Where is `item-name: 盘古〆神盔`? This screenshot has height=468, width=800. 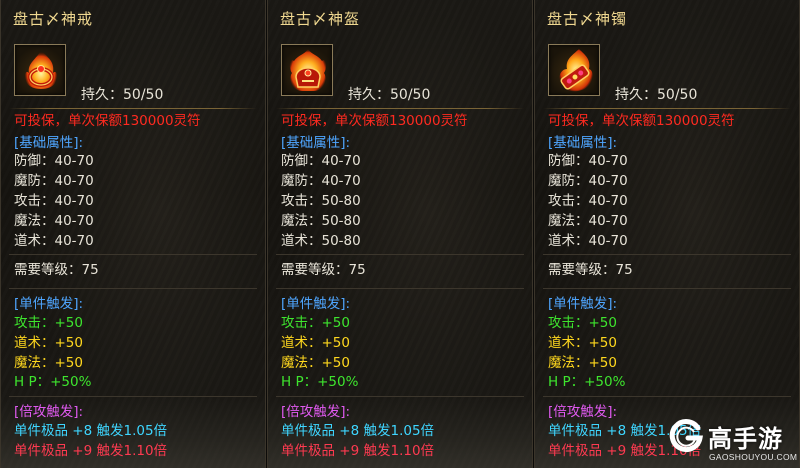
item-name: 盘古〆神盔 is located at coordinates (320, 19).